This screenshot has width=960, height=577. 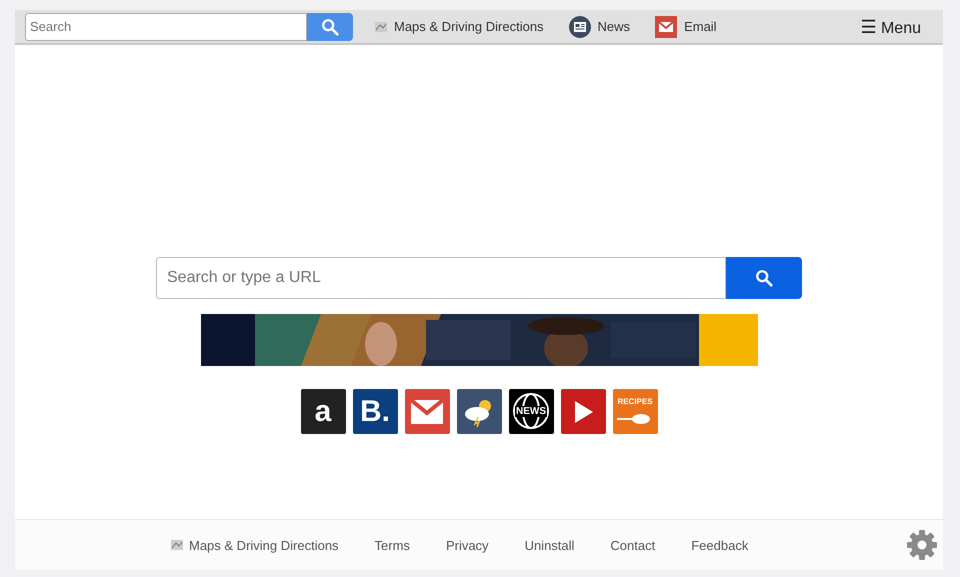 I want to click on search-field: Search, so click(x=166, y=26).